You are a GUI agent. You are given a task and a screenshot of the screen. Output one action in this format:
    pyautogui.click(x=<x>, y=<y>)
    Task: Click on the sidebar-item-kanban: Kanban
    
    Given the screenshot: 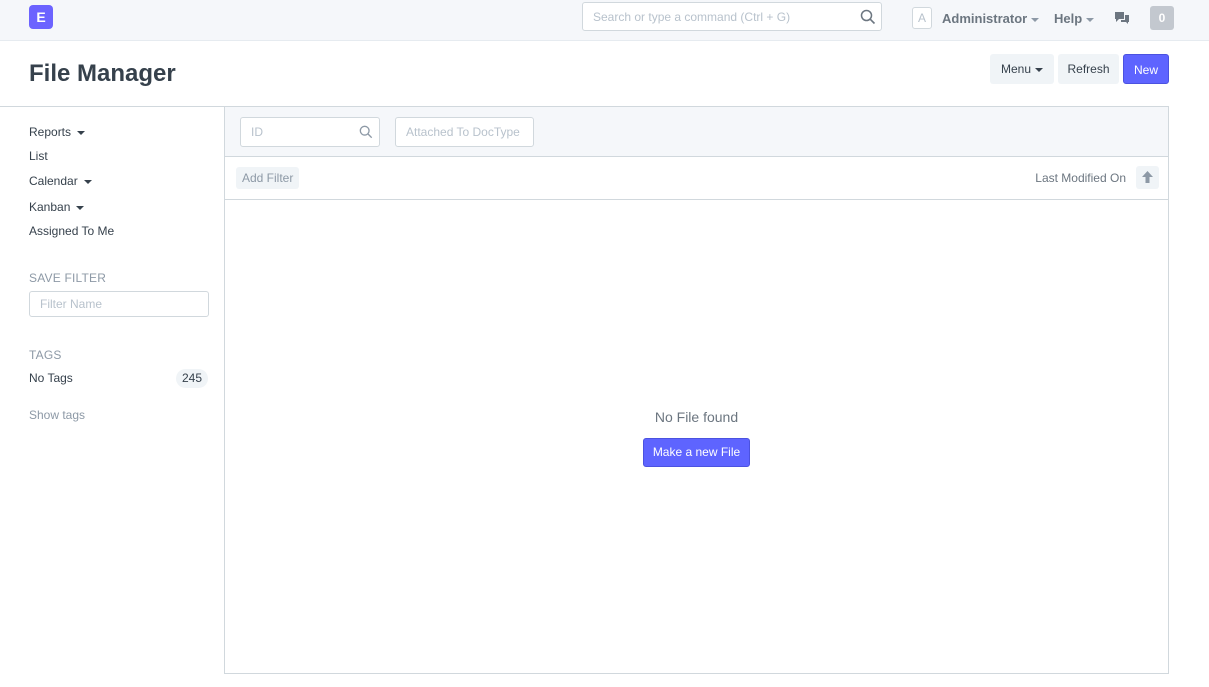 What is the action you would take?
    pyautogui.click(x=57, y=207)
    